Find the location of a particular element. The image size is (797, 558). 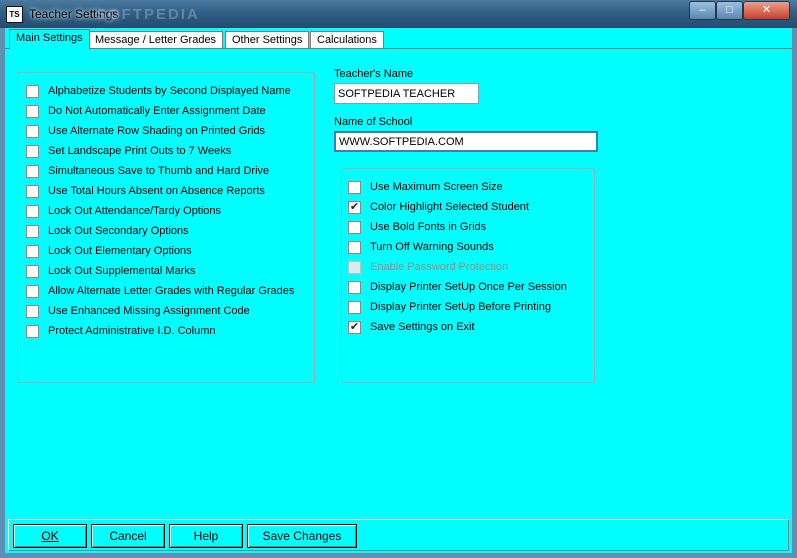

checkbox-row: Protect Administrative I.D. Column is located at coordinates (121, 331).